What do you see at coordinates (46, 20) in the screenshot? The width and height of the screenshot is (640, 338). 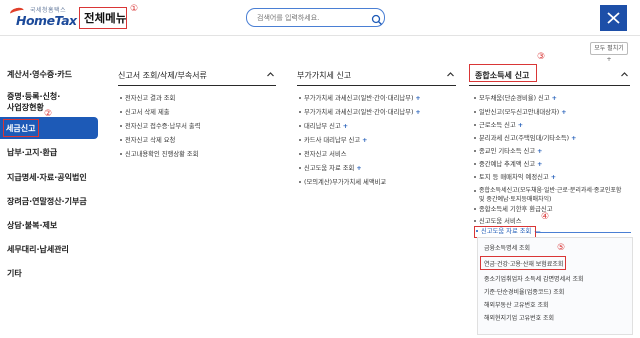 I see `logo-text: HomeTax` at bounding box center [46, 20].